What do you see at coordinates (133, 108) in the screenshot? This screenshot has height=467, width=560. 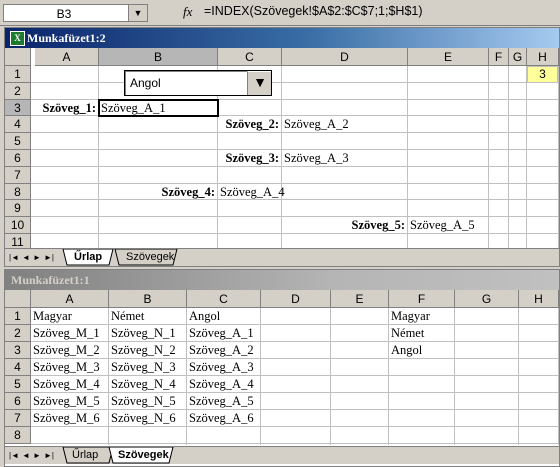 I see `field-value: Szöveg_A_1` at bounding box center [133, 108].